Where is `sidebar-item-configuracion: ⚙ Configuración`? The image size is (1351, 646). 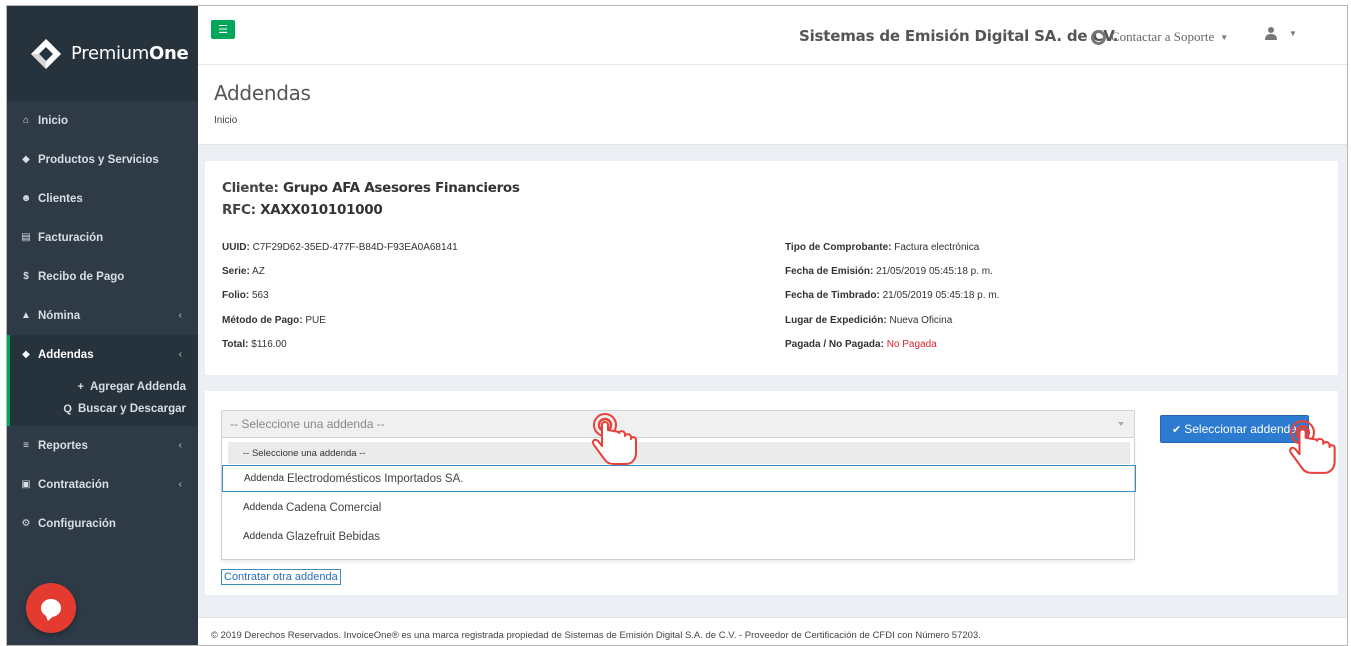 sidebar-item-configuracion: ⚙ Configuración is located at coordinates (102, 523).